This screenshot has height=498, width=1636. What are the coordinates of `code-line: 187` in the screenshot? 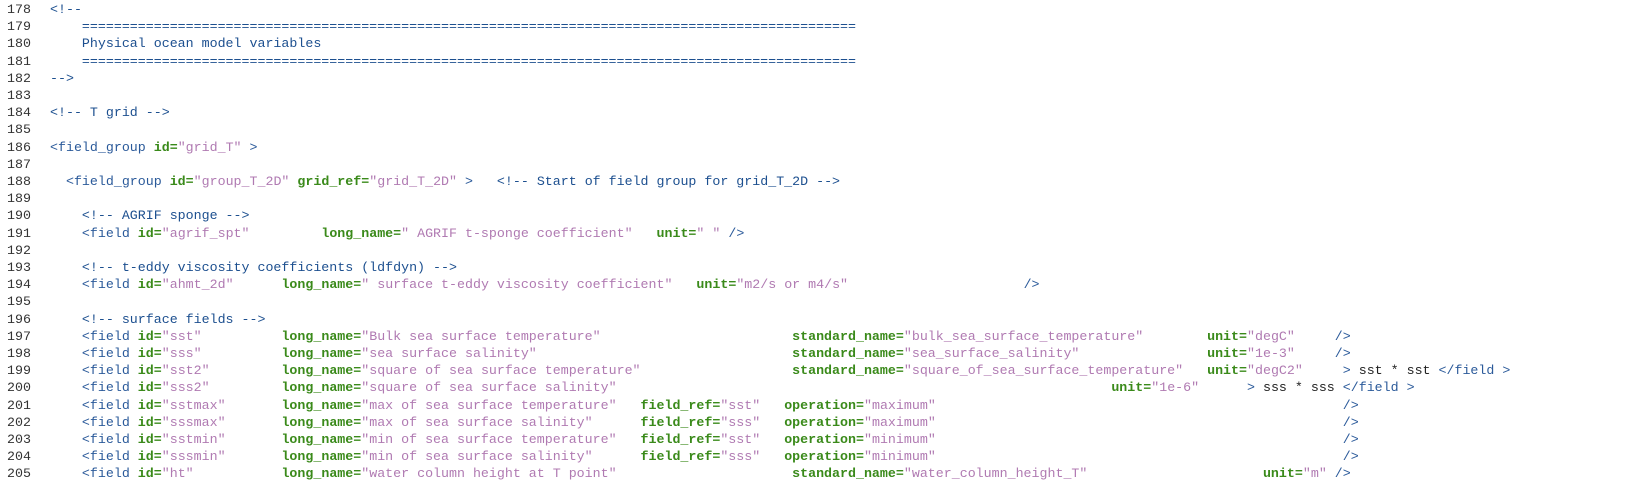 It's located at (818, 165).